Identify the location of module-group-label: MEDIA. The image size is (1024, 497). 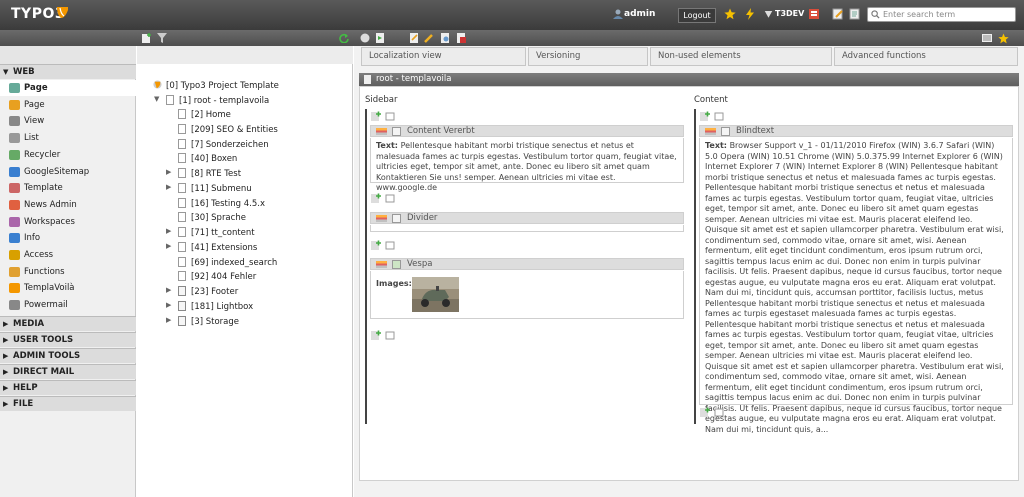
(29, 324).